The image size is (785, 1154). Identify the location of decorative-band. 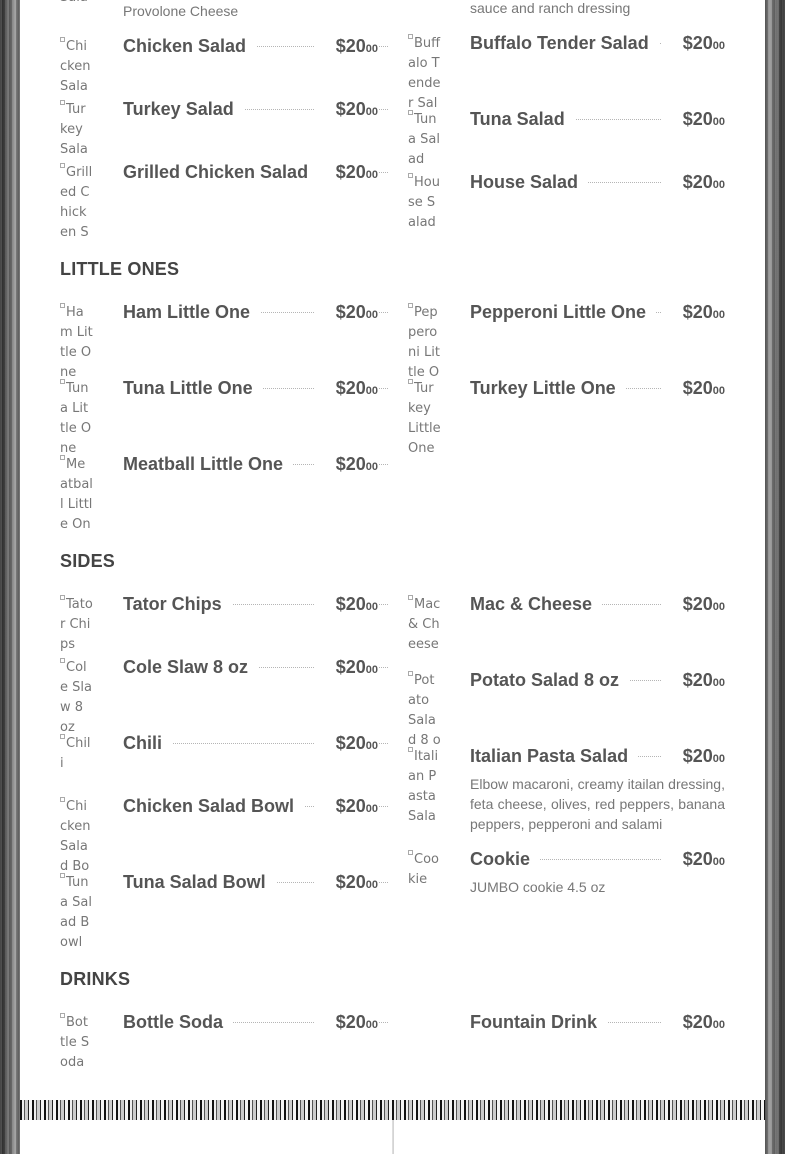
(392, 1110).